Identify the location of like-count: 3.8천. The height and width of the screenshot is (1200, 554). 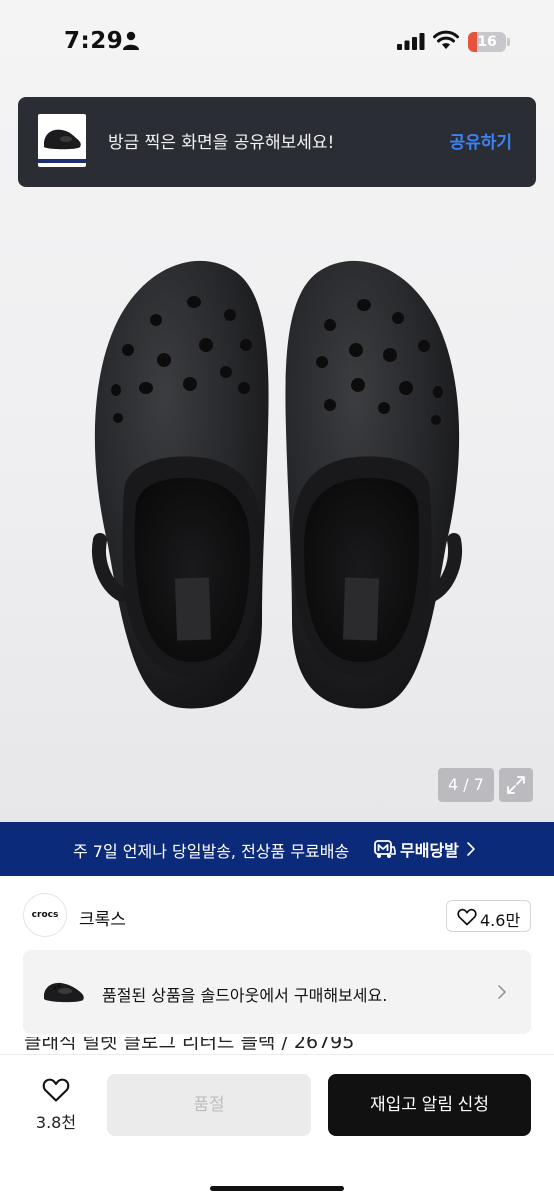
(56, 1122).